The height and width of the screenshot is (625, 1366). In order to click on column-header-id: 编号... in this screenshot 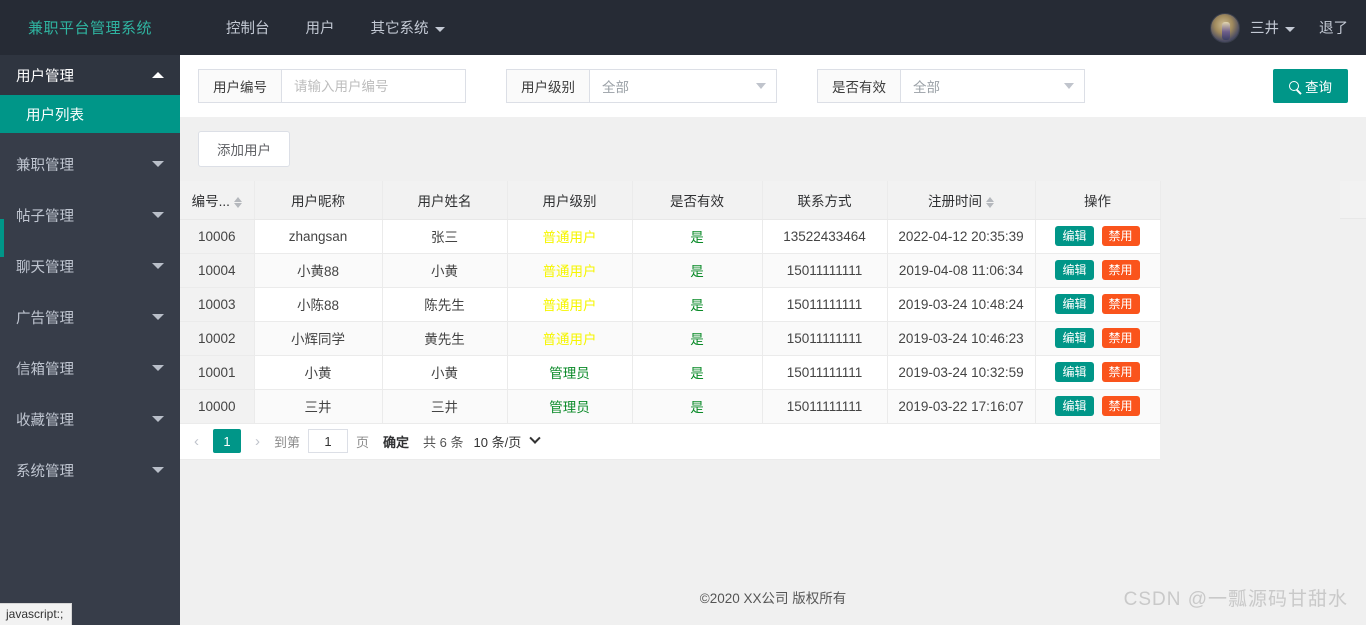, I will do `click(217, 200)`.